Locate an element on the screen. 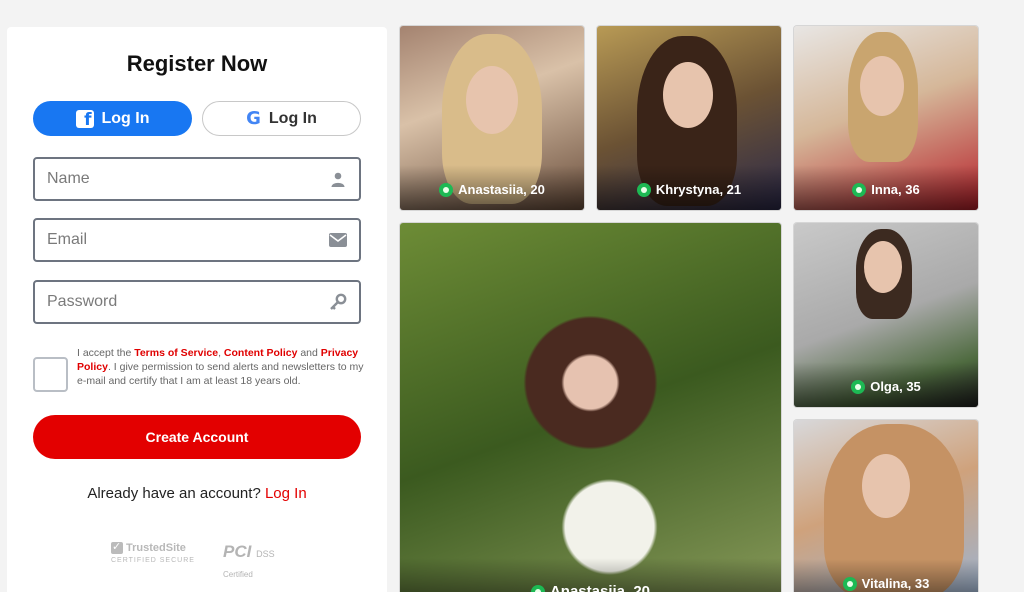 The width and height of the screenshot is (1024, 592). profile-label: Khrystyna, 21 is located at coordinates (689, 189).